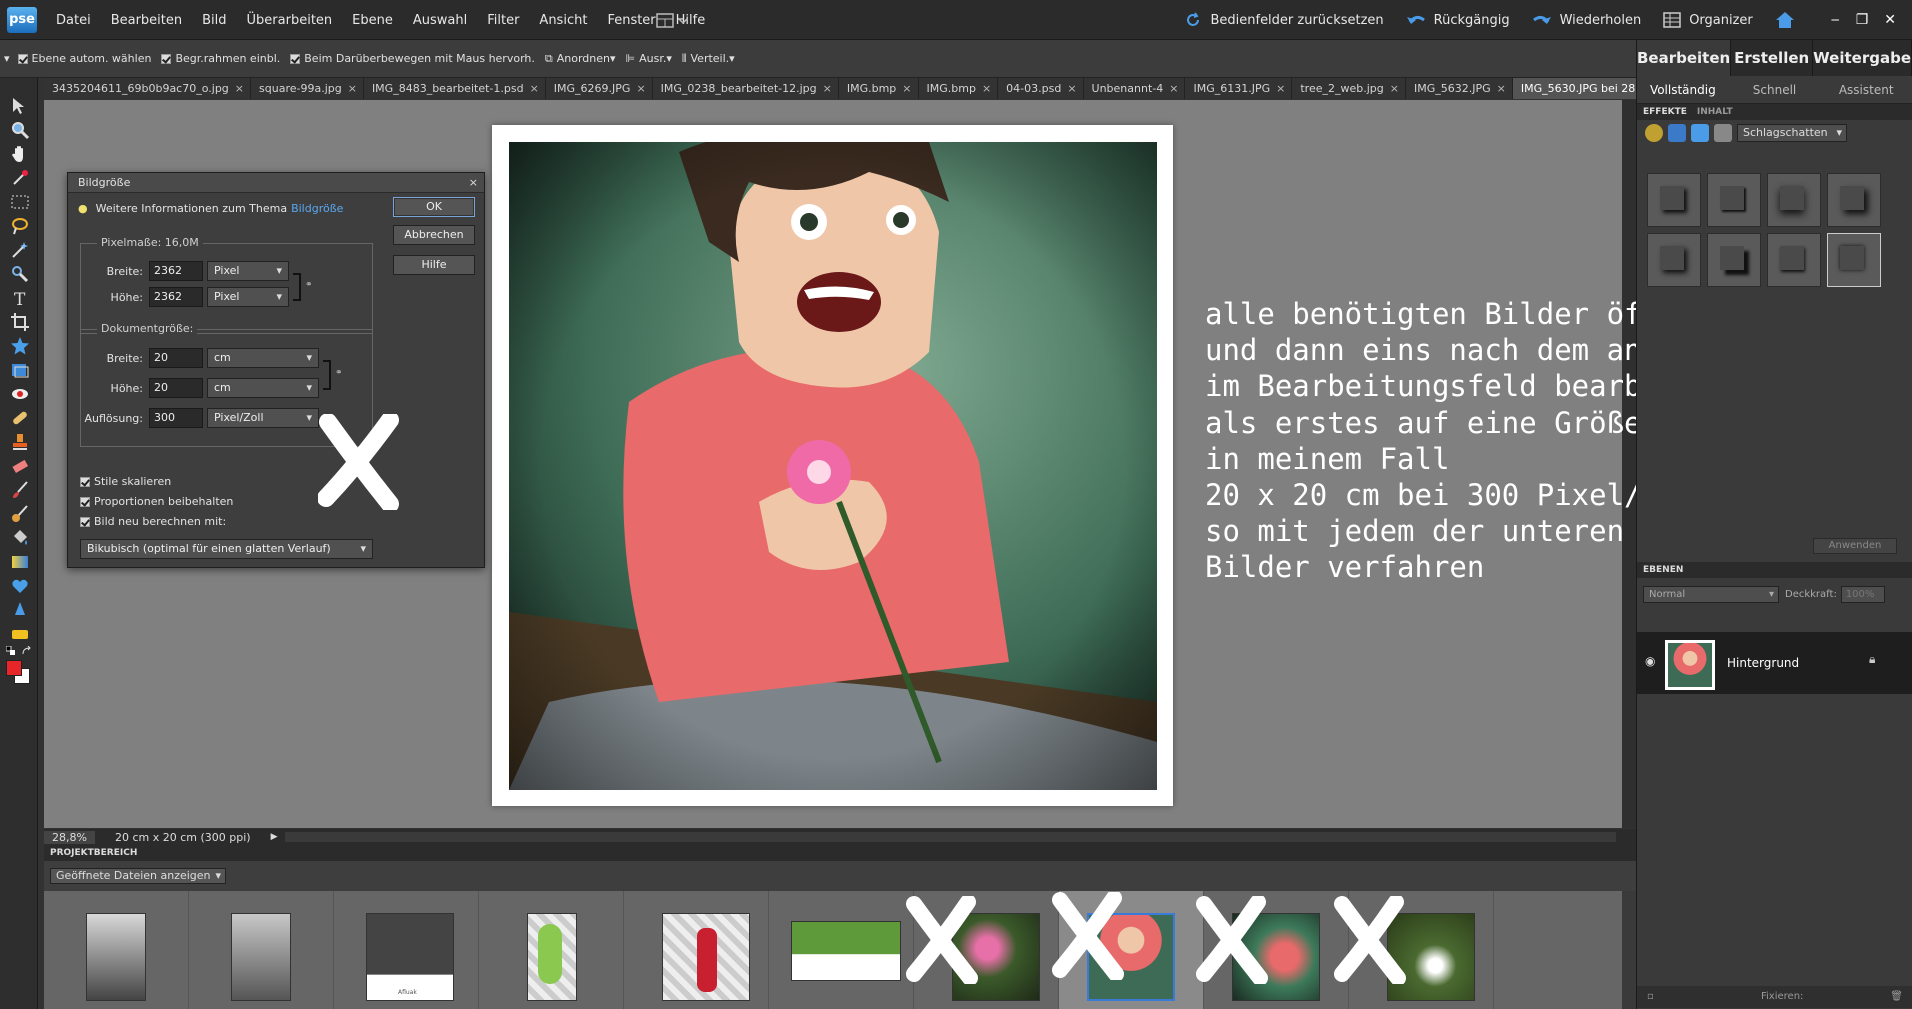 Image resolution: width=1912 pixels, height=1009 pixels. I want to click on tab-bearbeiten: Bearbeiten, so click(1684, 58).